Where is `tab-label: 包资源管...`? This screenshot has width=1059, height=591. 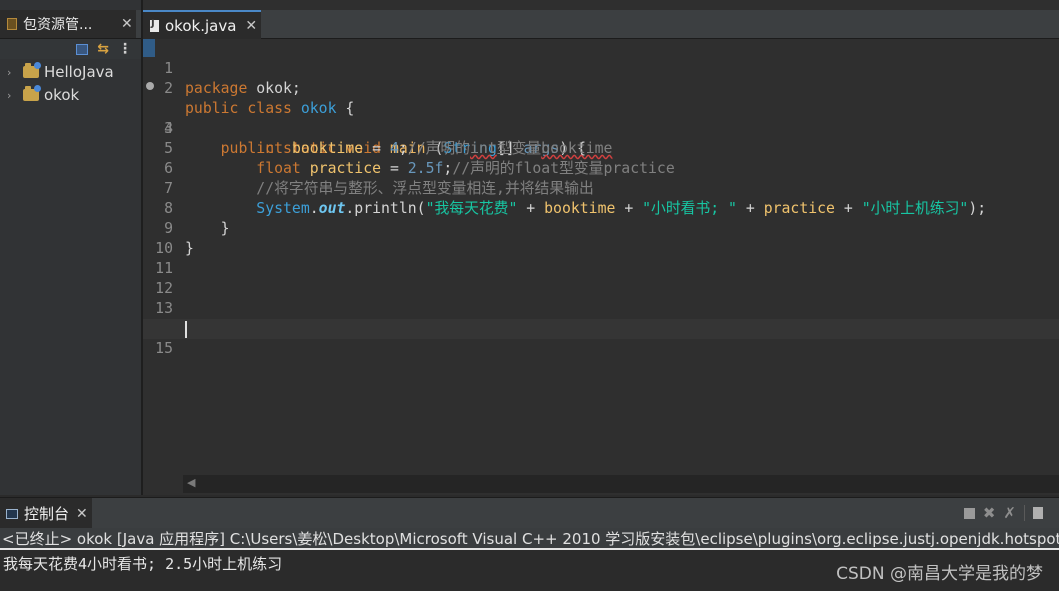 tab-label: 包资源管... is located at coordinates (58, 25).